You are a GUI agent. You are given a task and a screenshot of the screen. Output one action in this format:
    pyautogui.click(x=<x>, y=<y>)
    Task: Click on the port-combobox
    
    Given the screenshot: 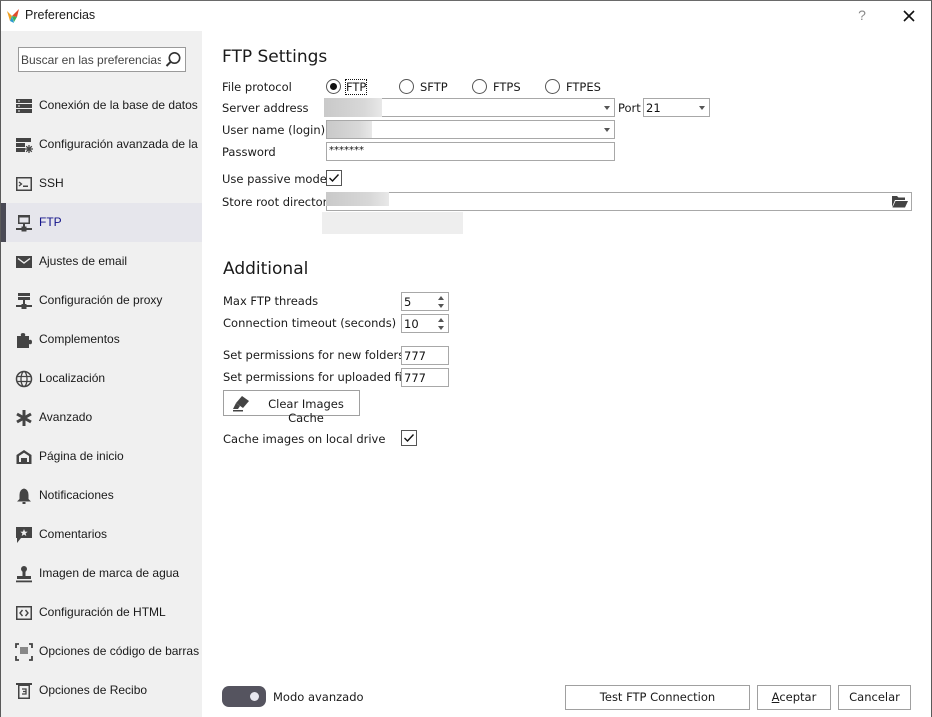 What is the action you would take?
    pyautogui.click(x=676, y=107)
    